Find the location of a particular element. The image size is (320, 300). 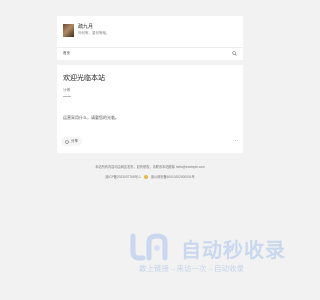

share-button: 分享 is located at coordinates (71, 141).